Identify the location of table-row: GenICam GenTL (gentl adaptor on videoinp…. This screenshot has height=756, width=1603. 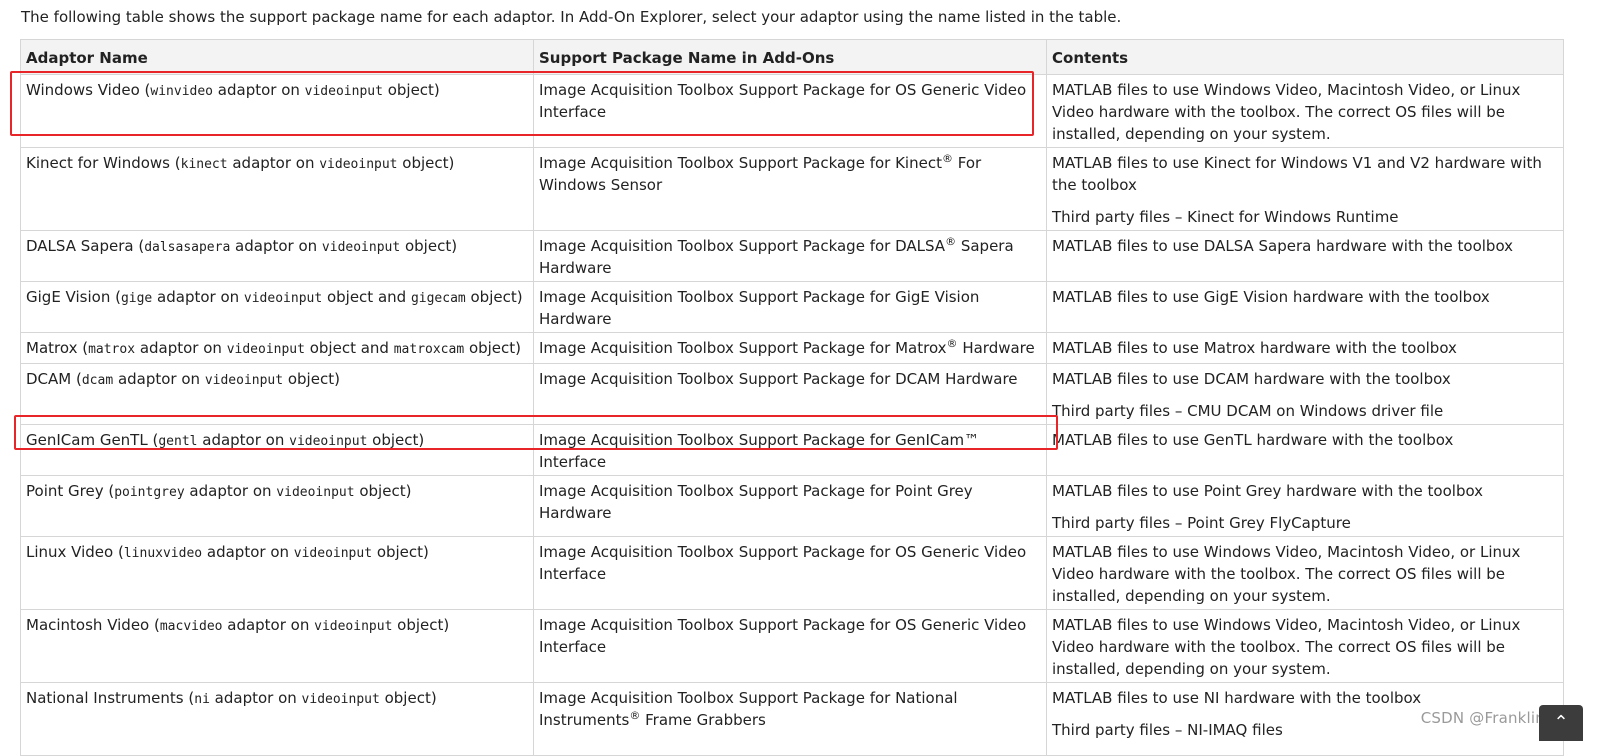
(792, 450).